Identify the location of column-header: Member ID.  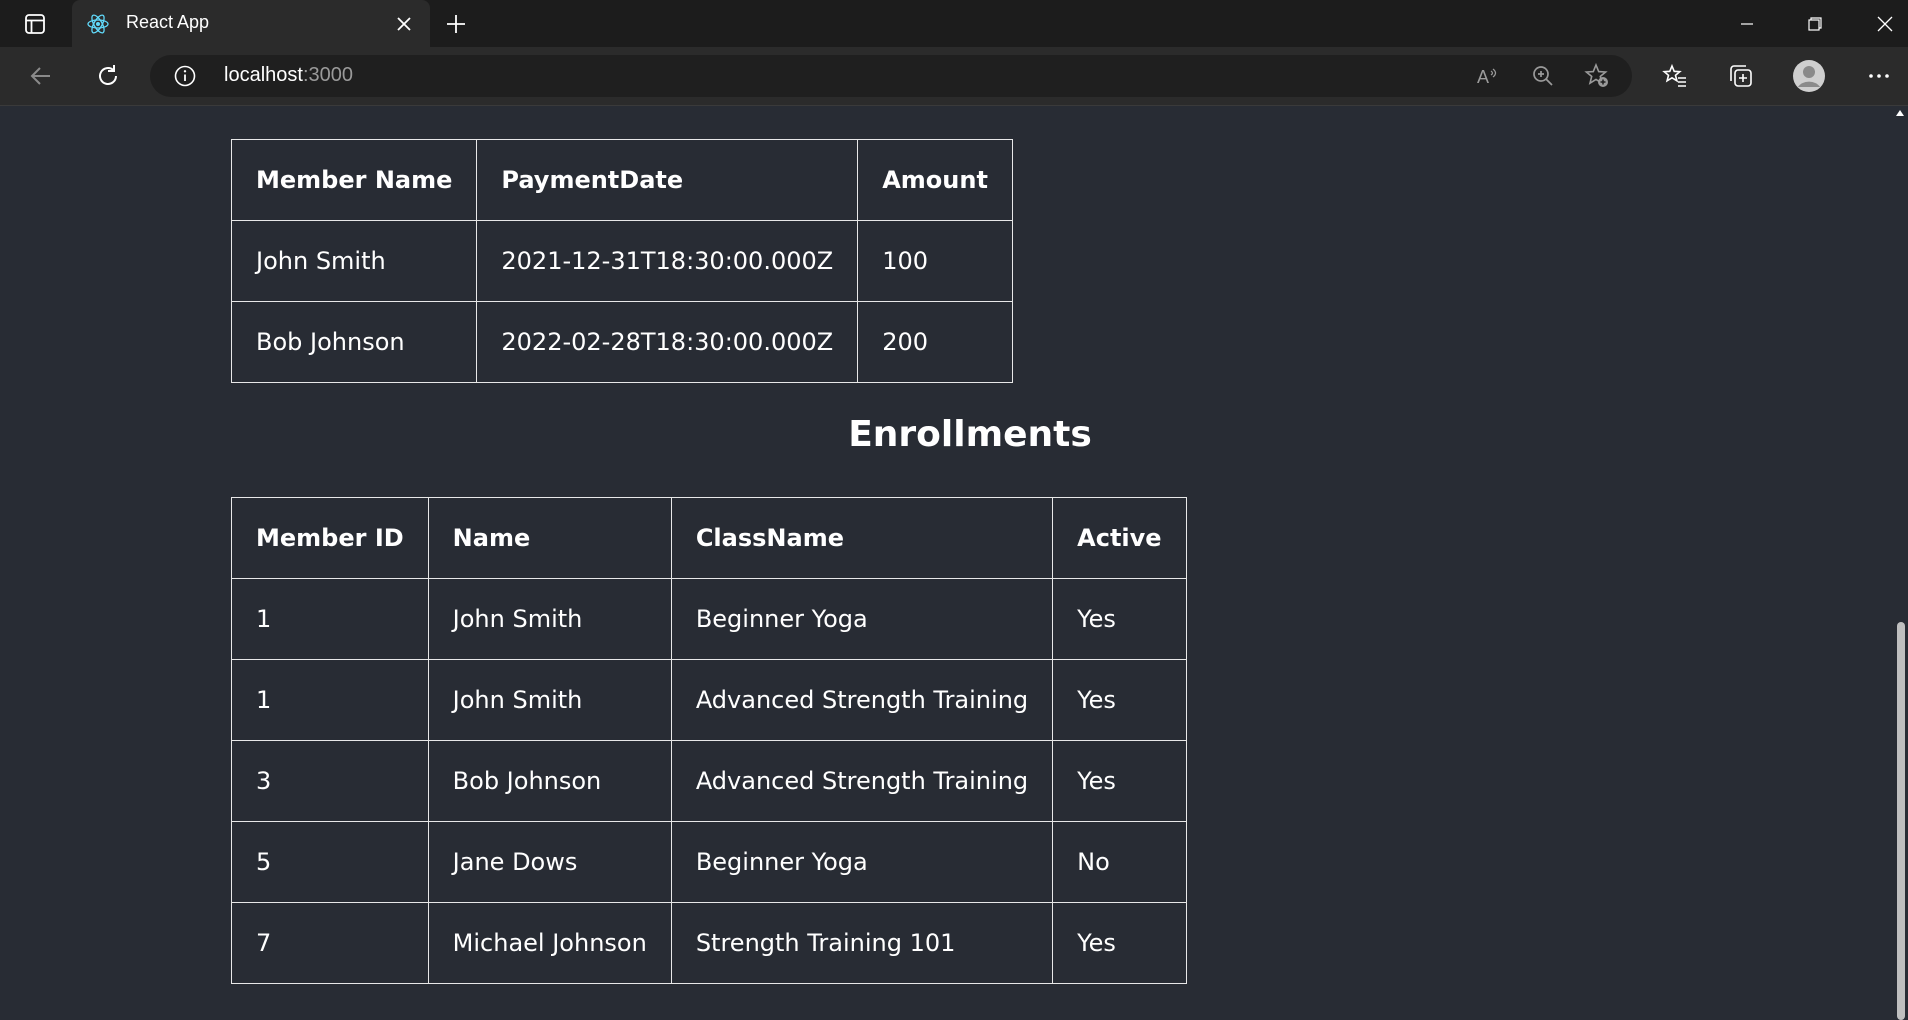
(330, 538).